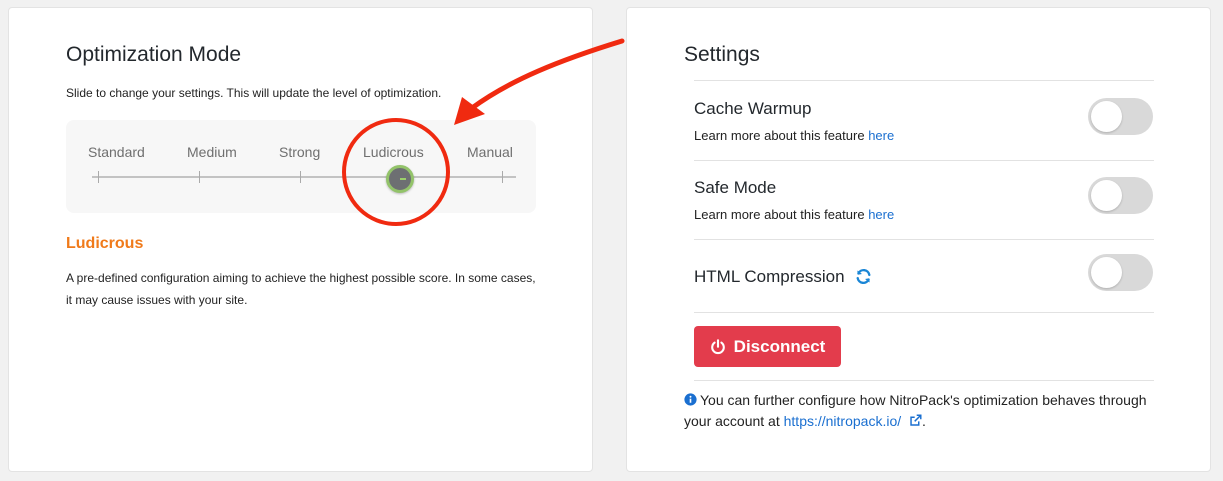 The height and width of the screenshot is (481, 1223). I want to click on safe-mode-learn-more: Learn more about this feature here, so click(794, 214).